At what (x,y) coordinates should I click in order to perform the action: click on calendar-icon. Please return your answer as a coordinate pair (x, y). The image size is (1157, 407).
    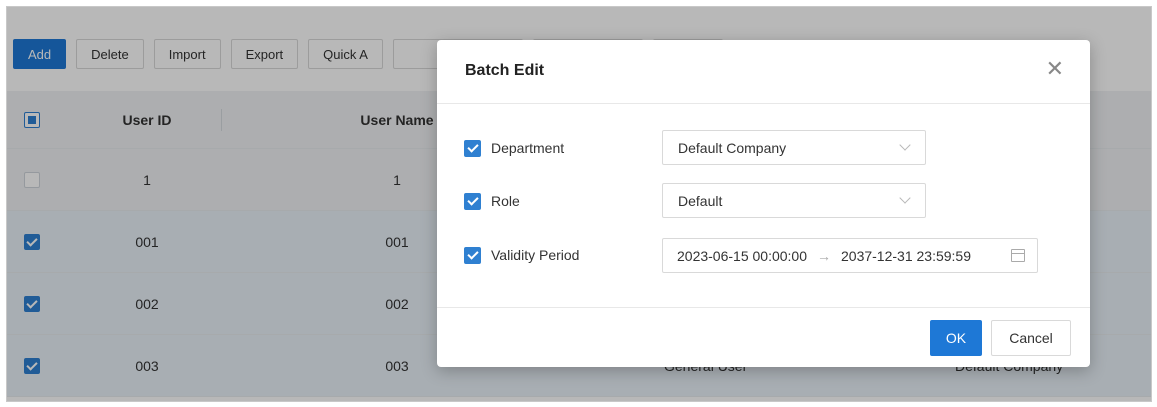
    Looking at the image, I should click on (1018, 255).